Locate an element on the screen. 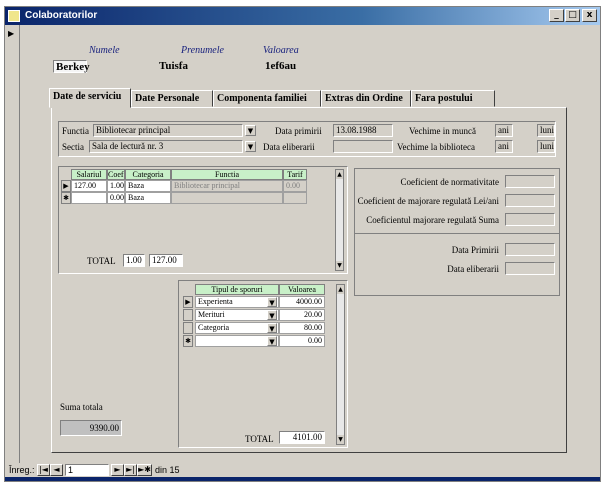 This screenshot has width=605, height=486. panel-data-primirii-label: Data Primirii is located at coordinates (475, 250).